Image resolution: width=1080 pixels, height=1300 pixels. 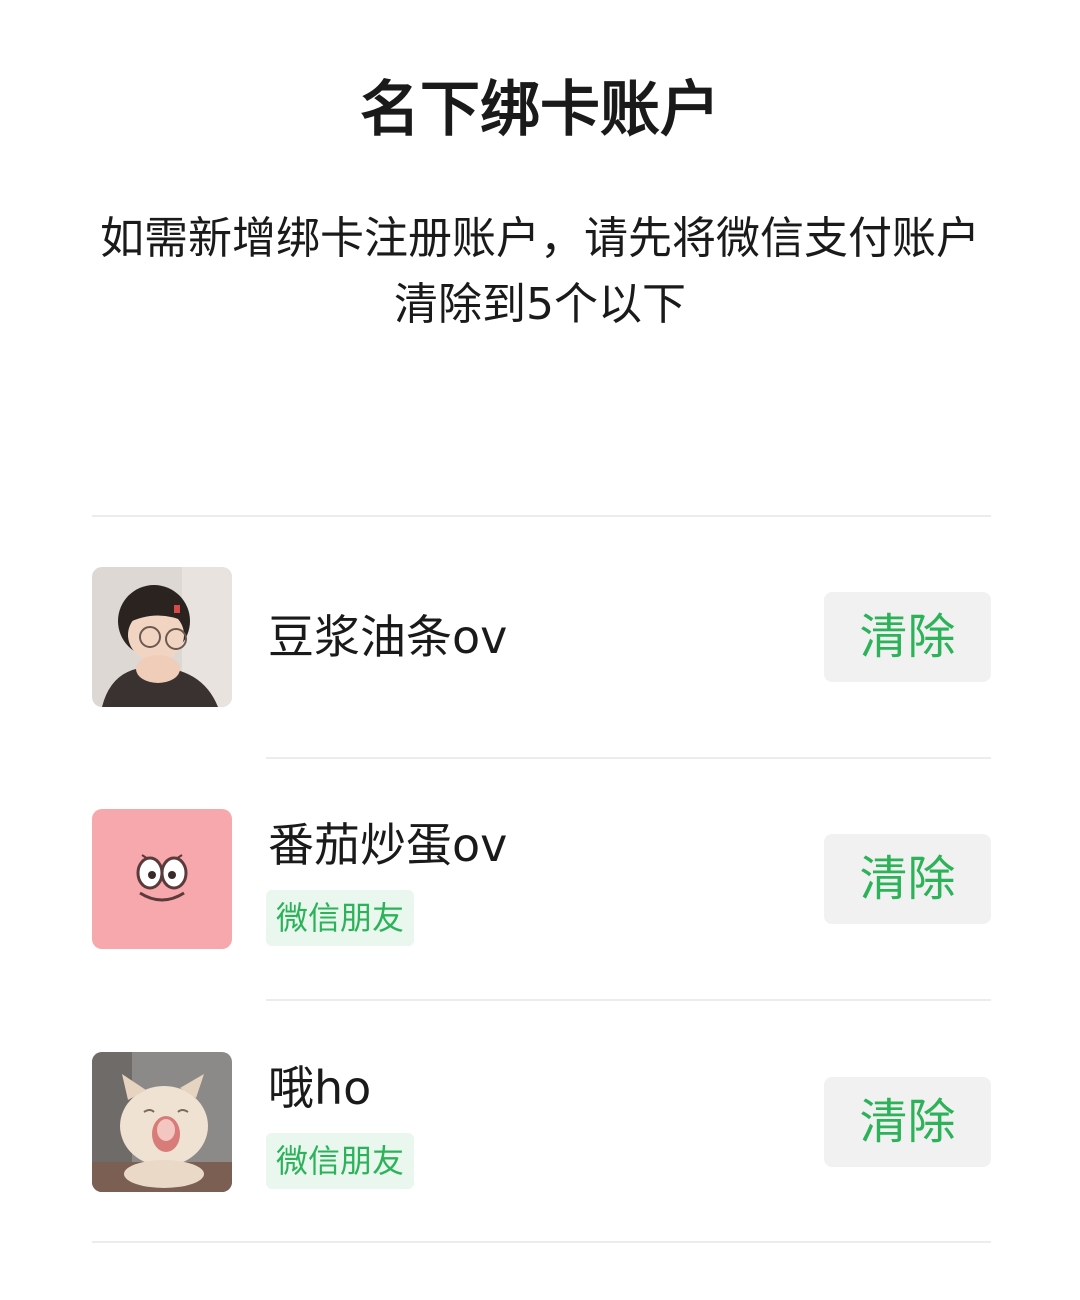 What do you see at coordinates (541, 516) in the screenshot?
I see `list-top-divider` at bounding box center [541, 516].